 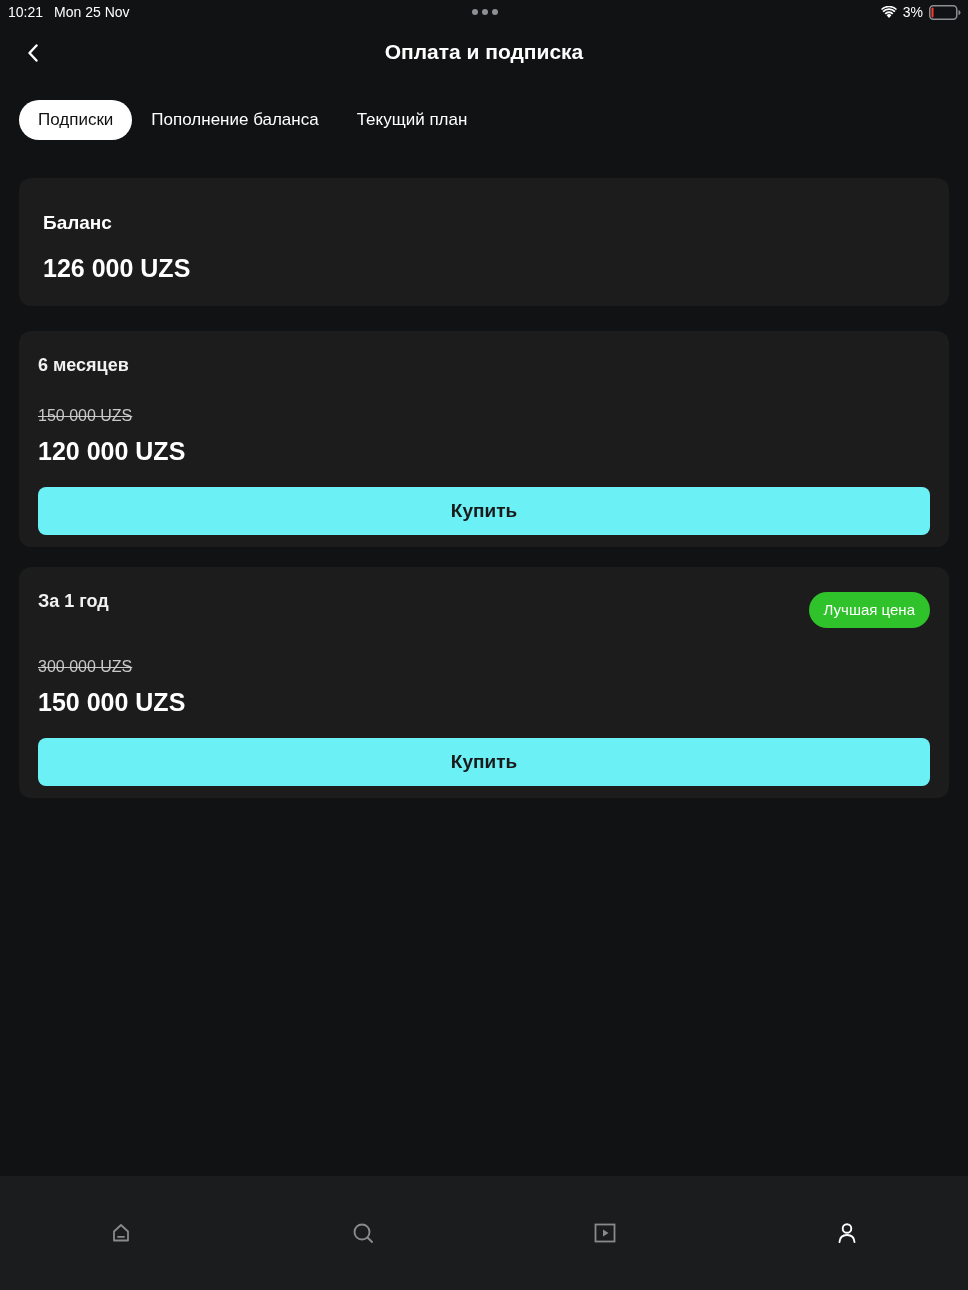 What do you see at coordinates (412, 120) in the screenshot?
I see `tab: Текущий план` at bounding box center [412, 120].